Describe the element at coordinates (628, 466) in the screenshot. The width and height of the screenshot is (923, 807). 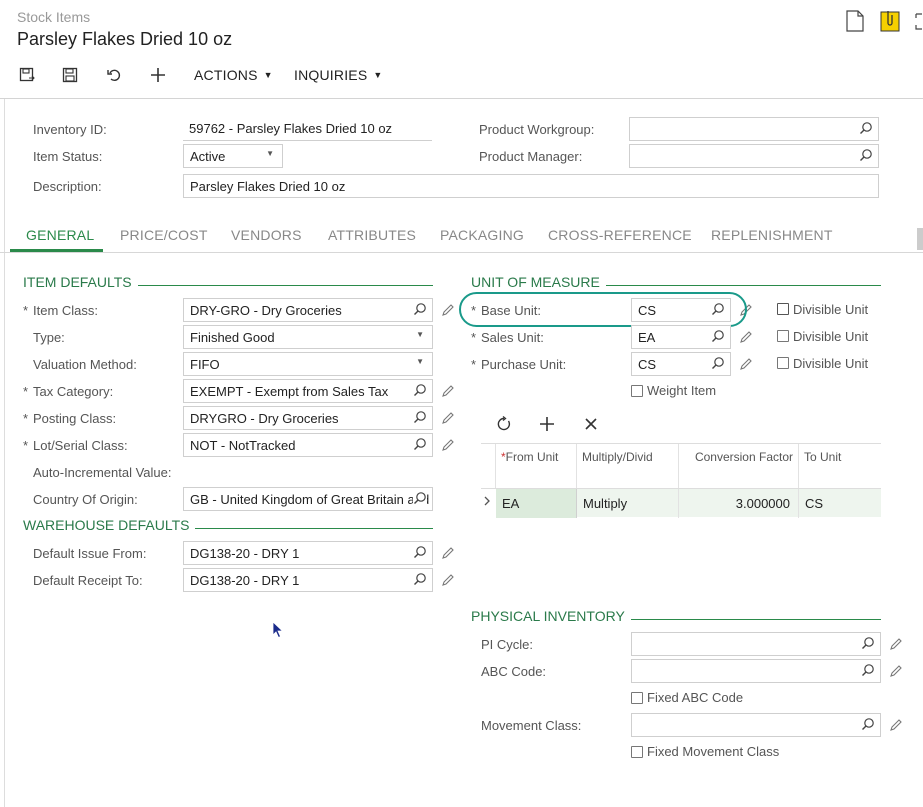
I see `grid-header-multiply-divide: Multiply/Divid` at that location.